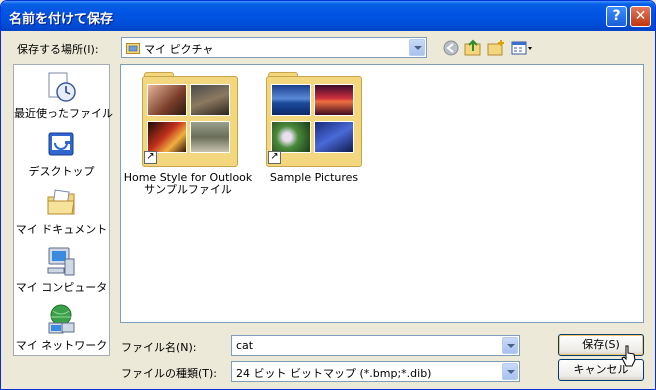 The width and height of the screenshot is (656, 390). What do you see at coordinates (510, 345) in the screenshot?
I see `filename-dropdown-button` at bounding box center [510, 345].